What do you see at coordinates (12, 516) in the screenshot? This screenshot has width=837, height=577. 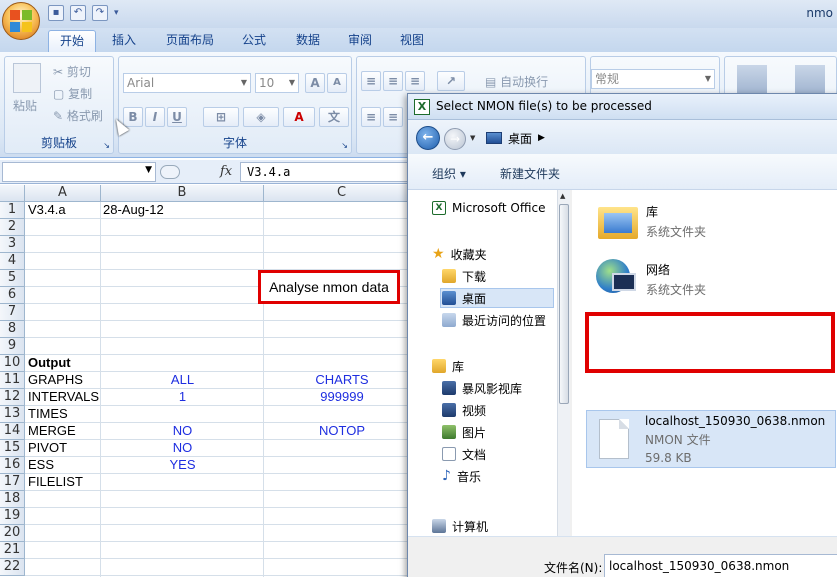 I see `row-header: 19` at bounding box center [12, 516].